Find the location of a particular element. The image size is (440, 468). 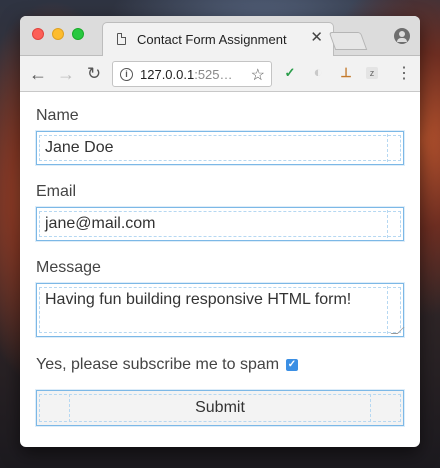

new-tab-button is located at coordinates (348, 41).